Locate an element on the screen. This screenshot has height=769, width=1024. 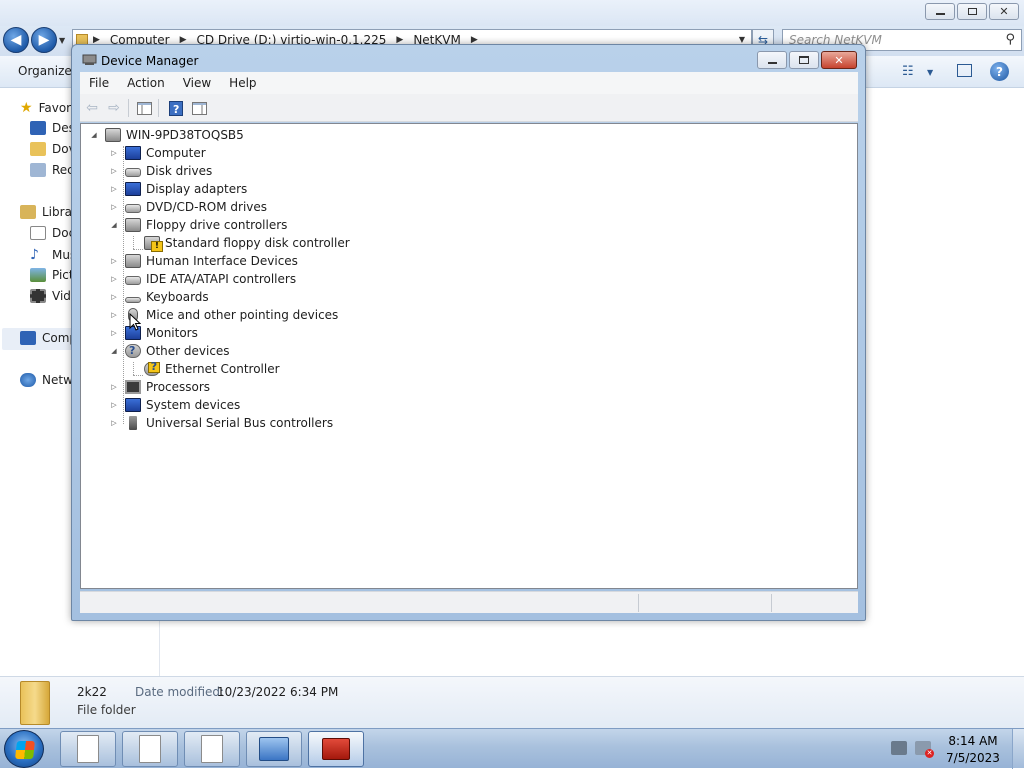
maximize-button is located at coordinates (804, 60).